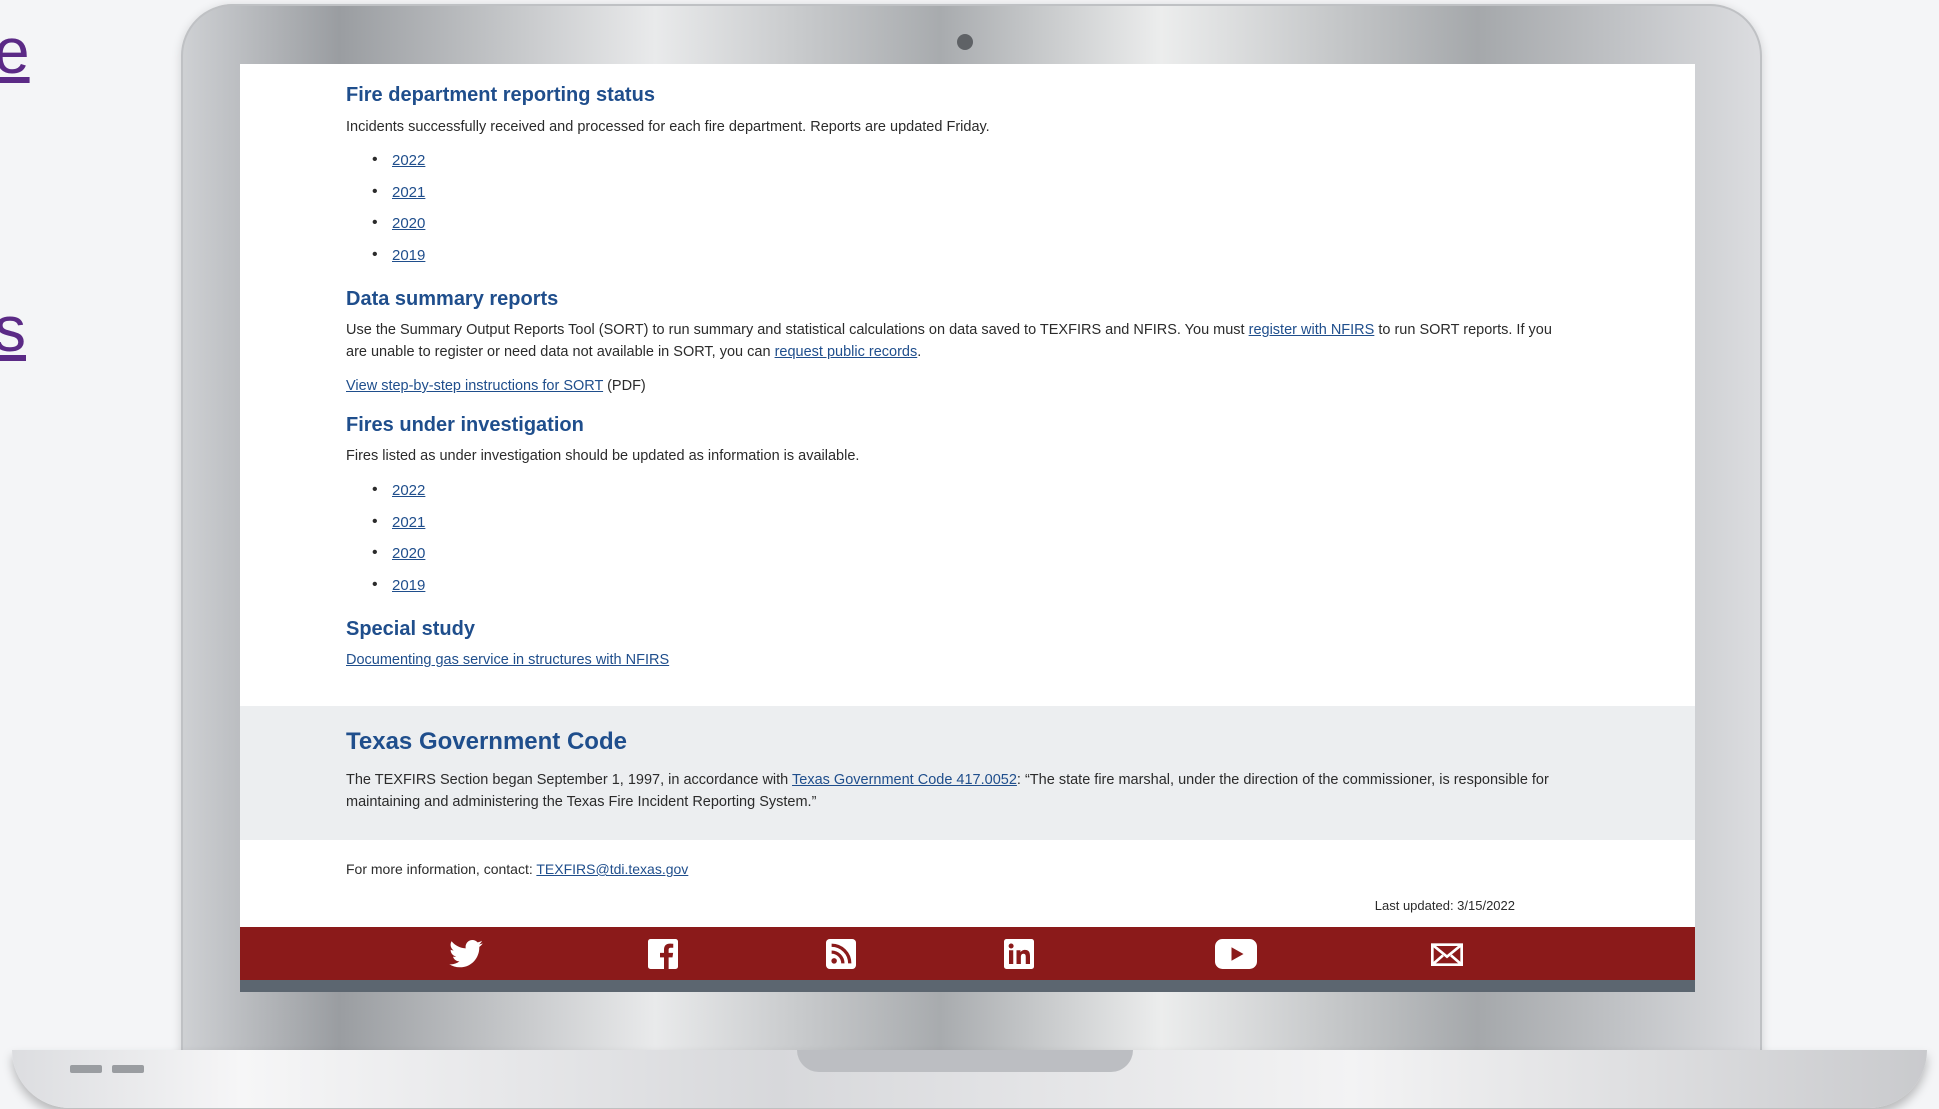 The width and height of the screenshot is (1939, 1109). I want to click on footer-strip, so click(967, 986).